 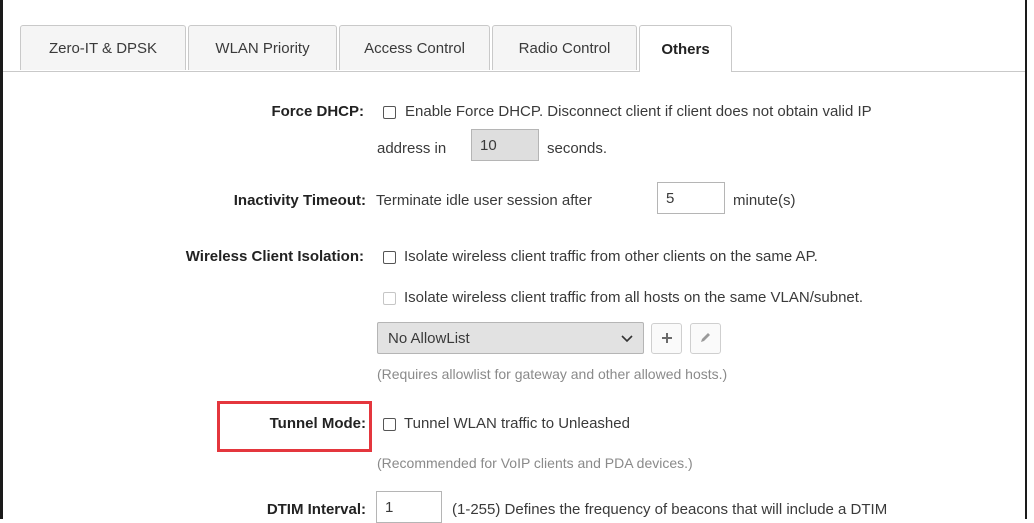 I want to click on tab-others: Others, so click(x=685, y=48).